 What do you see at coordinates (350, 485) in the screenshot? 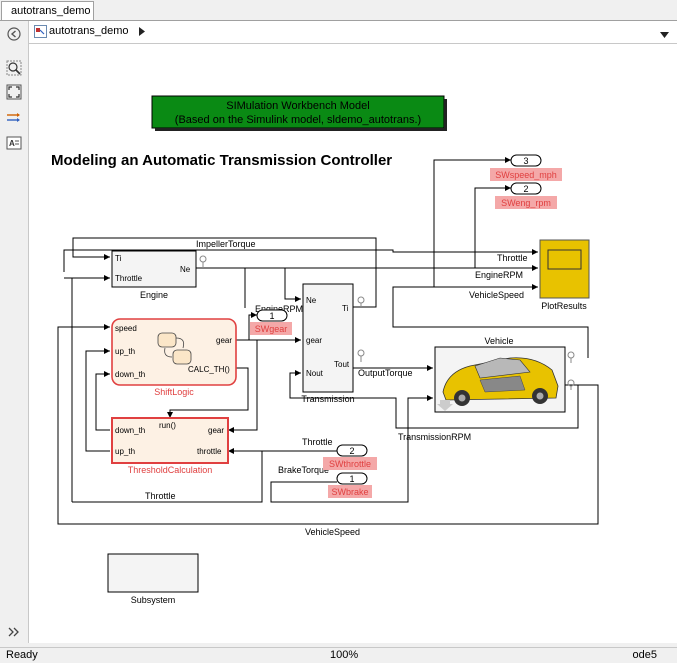
I see `inport-1: 1 SWbrake` at bounding box center [350, 485].